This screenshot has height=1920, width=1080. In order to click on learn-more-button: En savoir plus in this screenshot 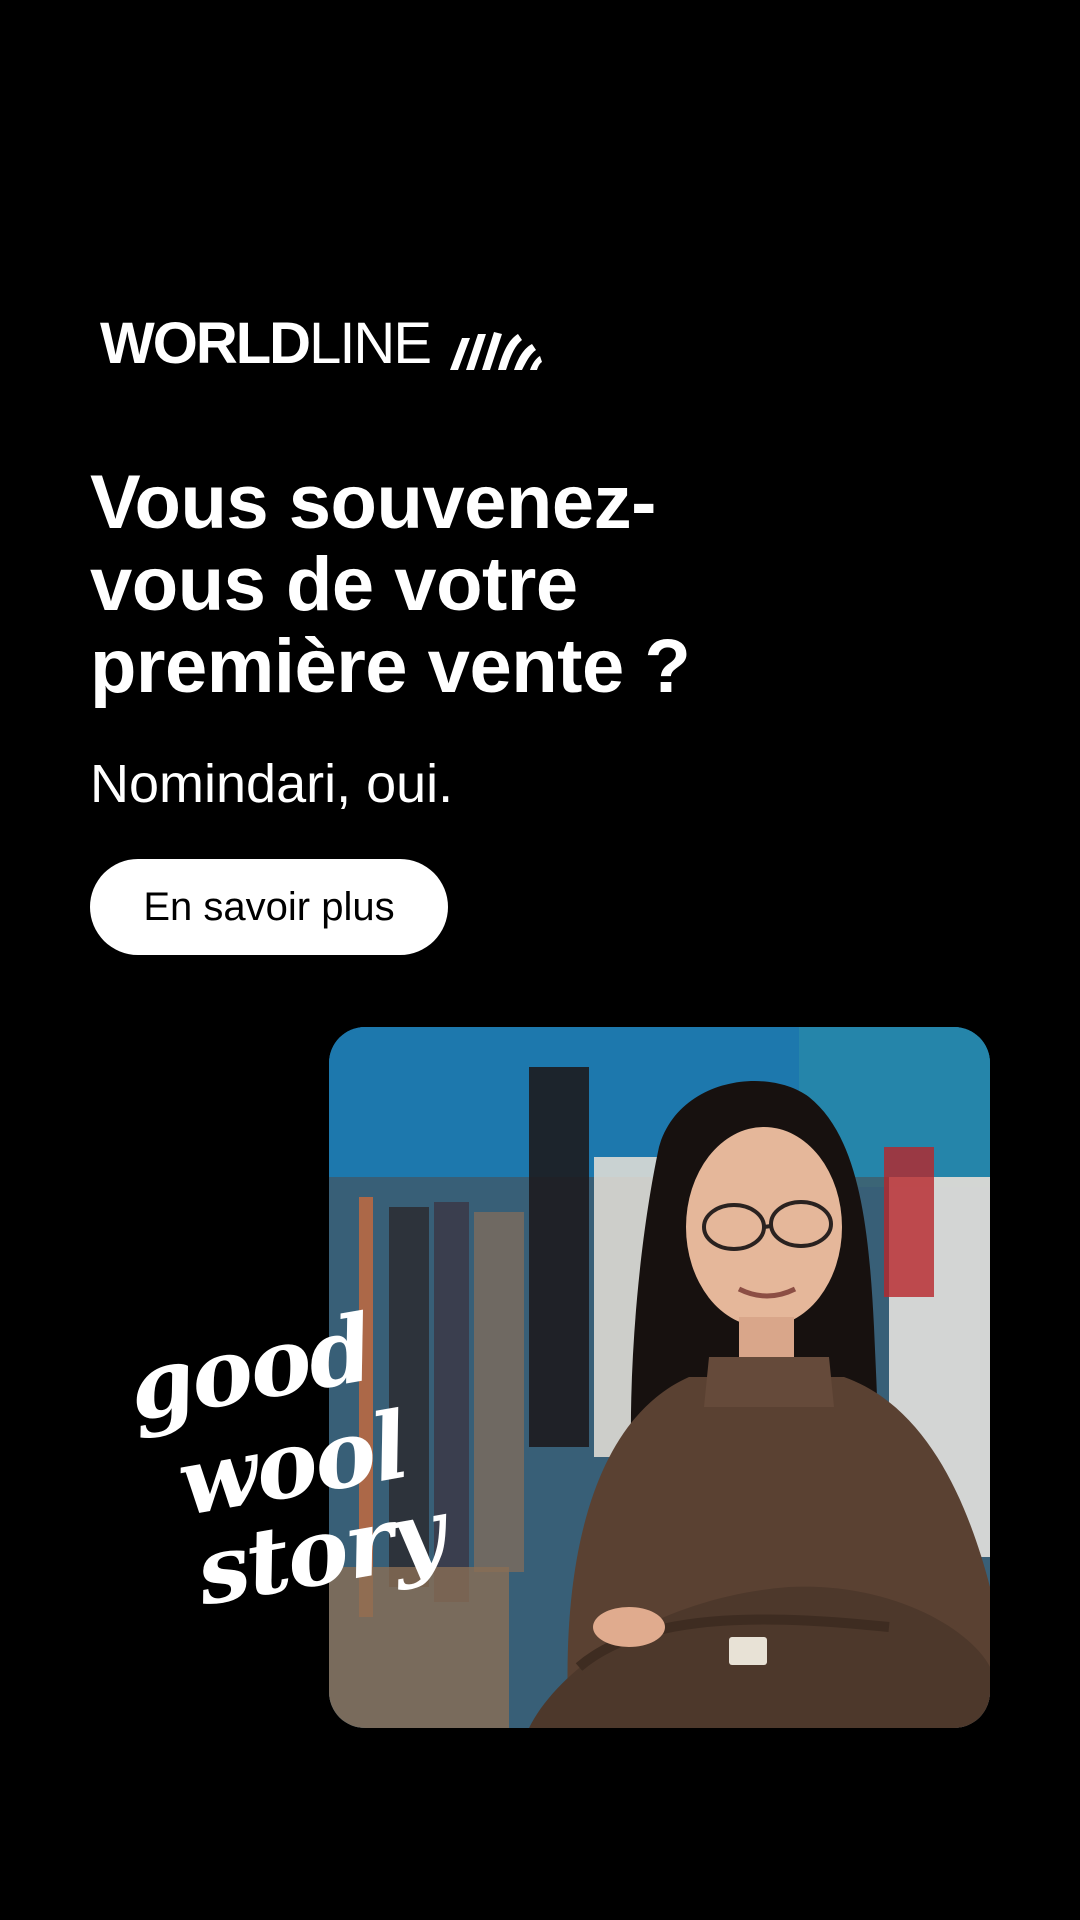, I will do `click(269, 907)`.